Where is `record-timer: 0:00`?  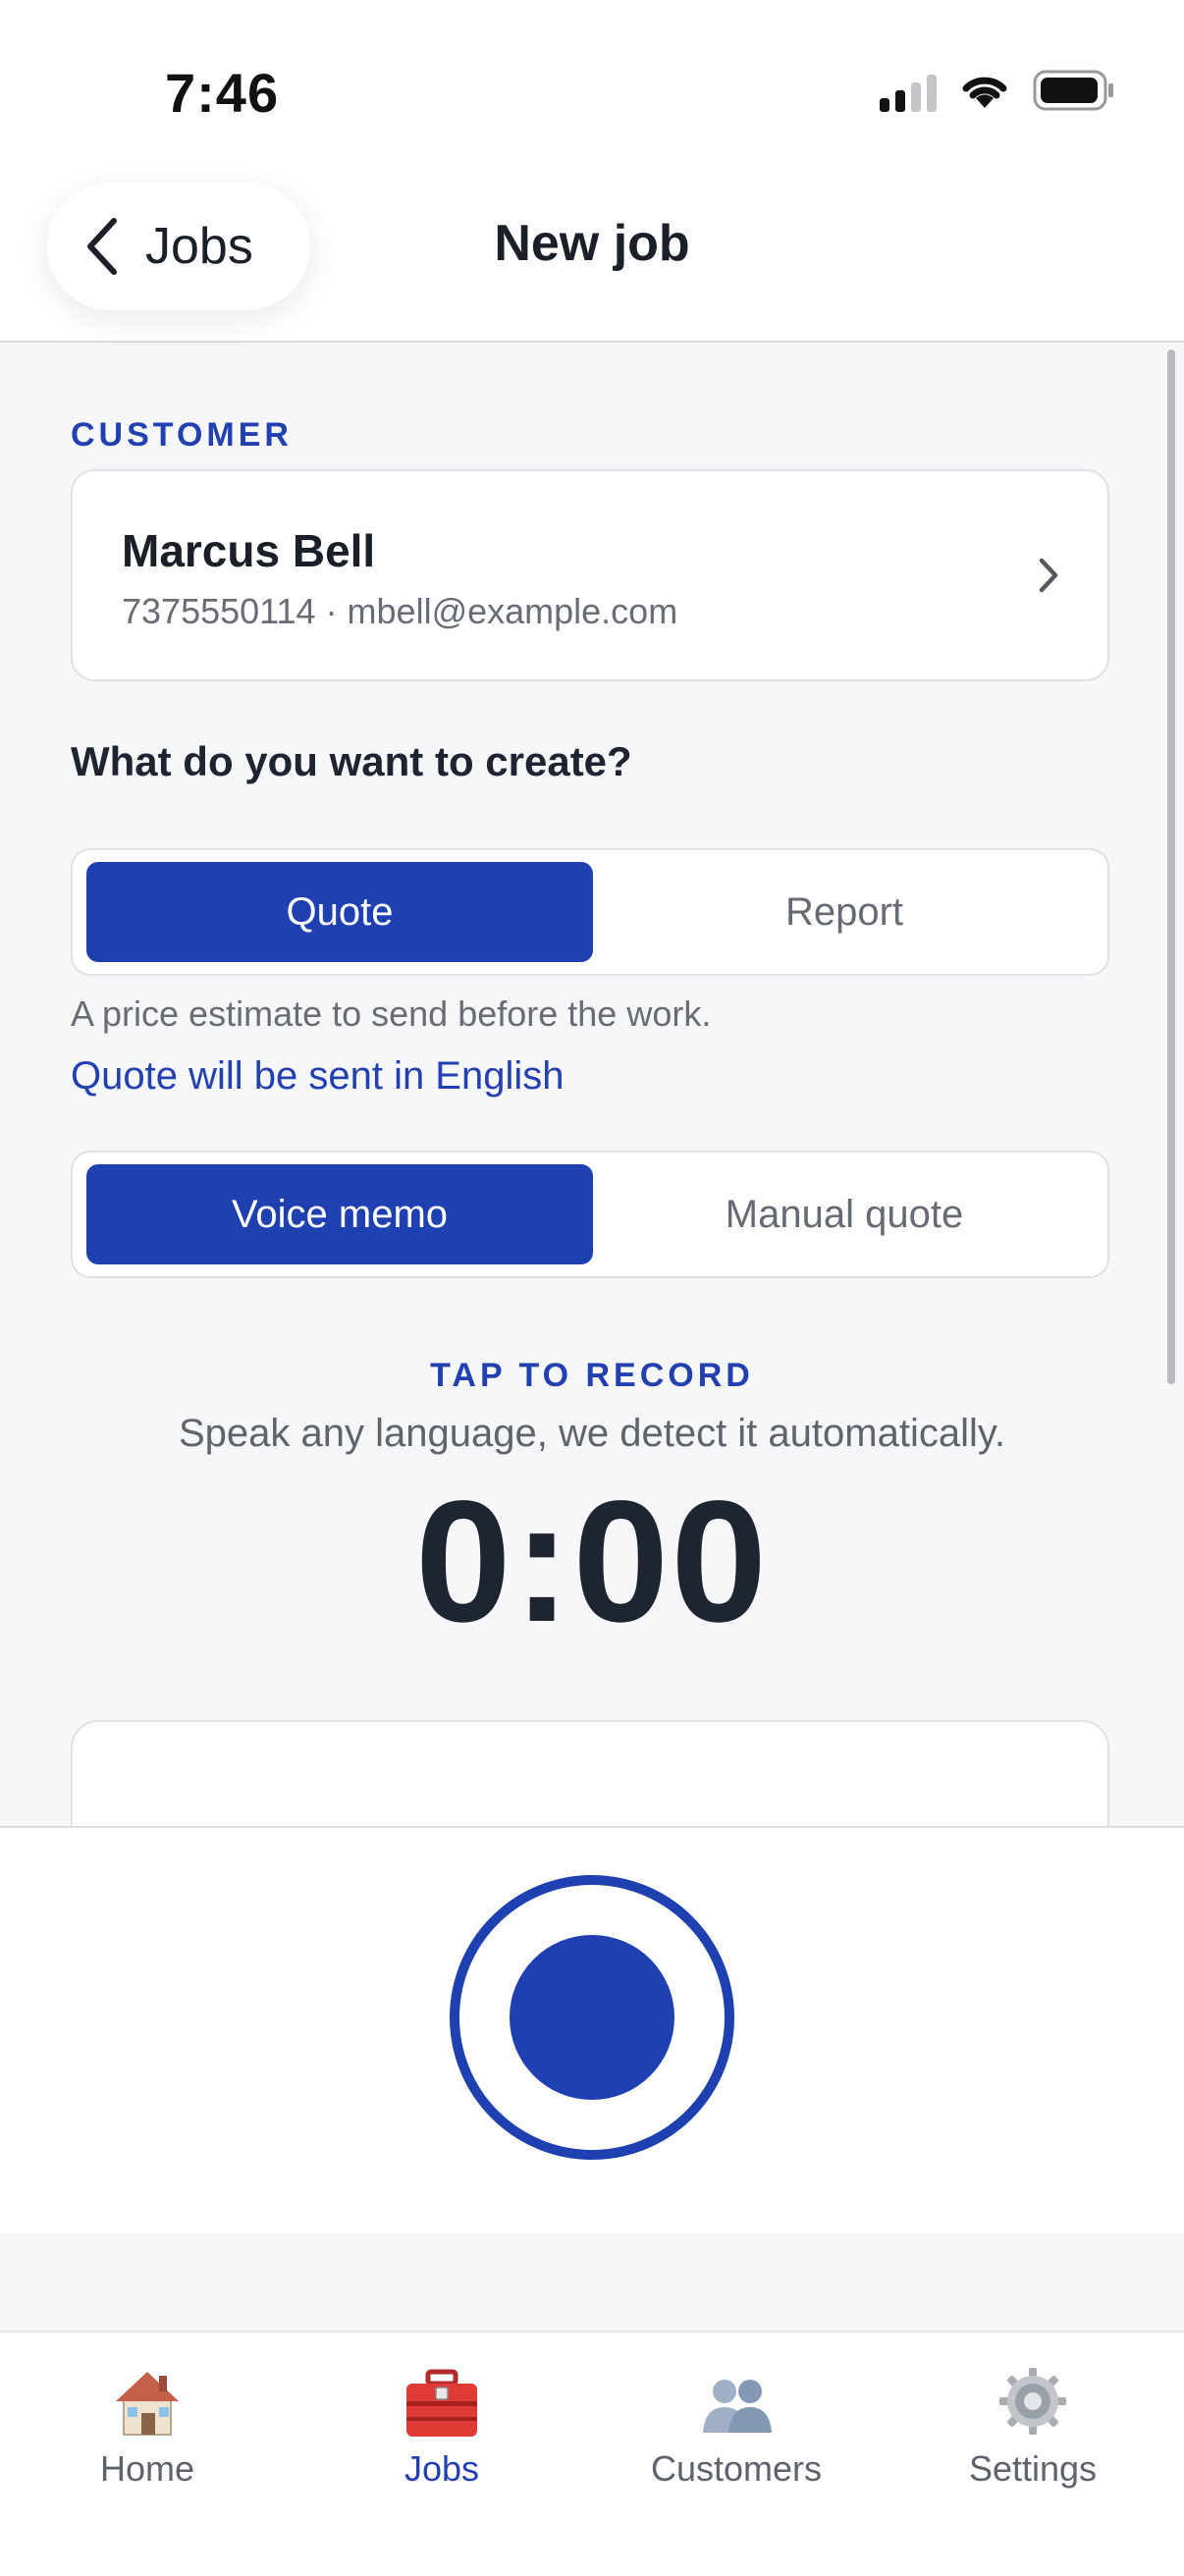
record-timer: 0:00 is located at coordinates (592, 1562).